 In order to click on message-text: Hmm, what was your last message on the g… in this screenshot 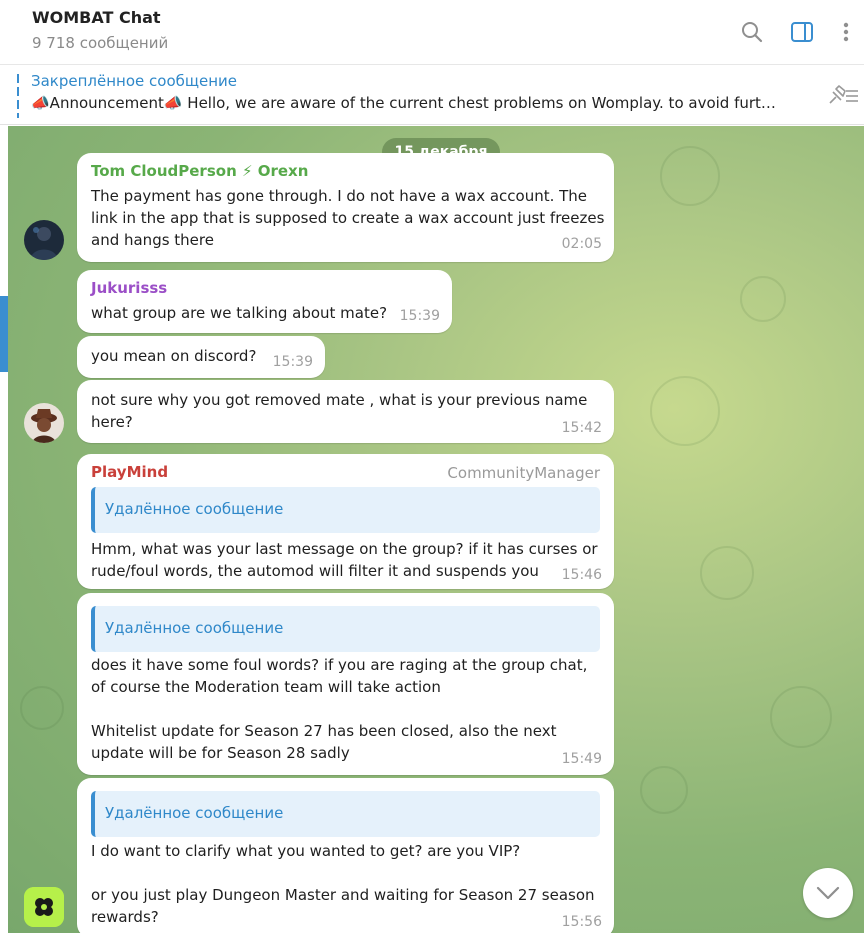, I will do `click(344, 560)`.